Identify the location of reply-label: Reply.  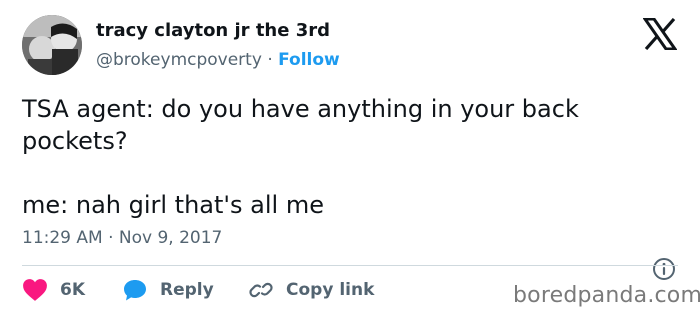
(187, 290).